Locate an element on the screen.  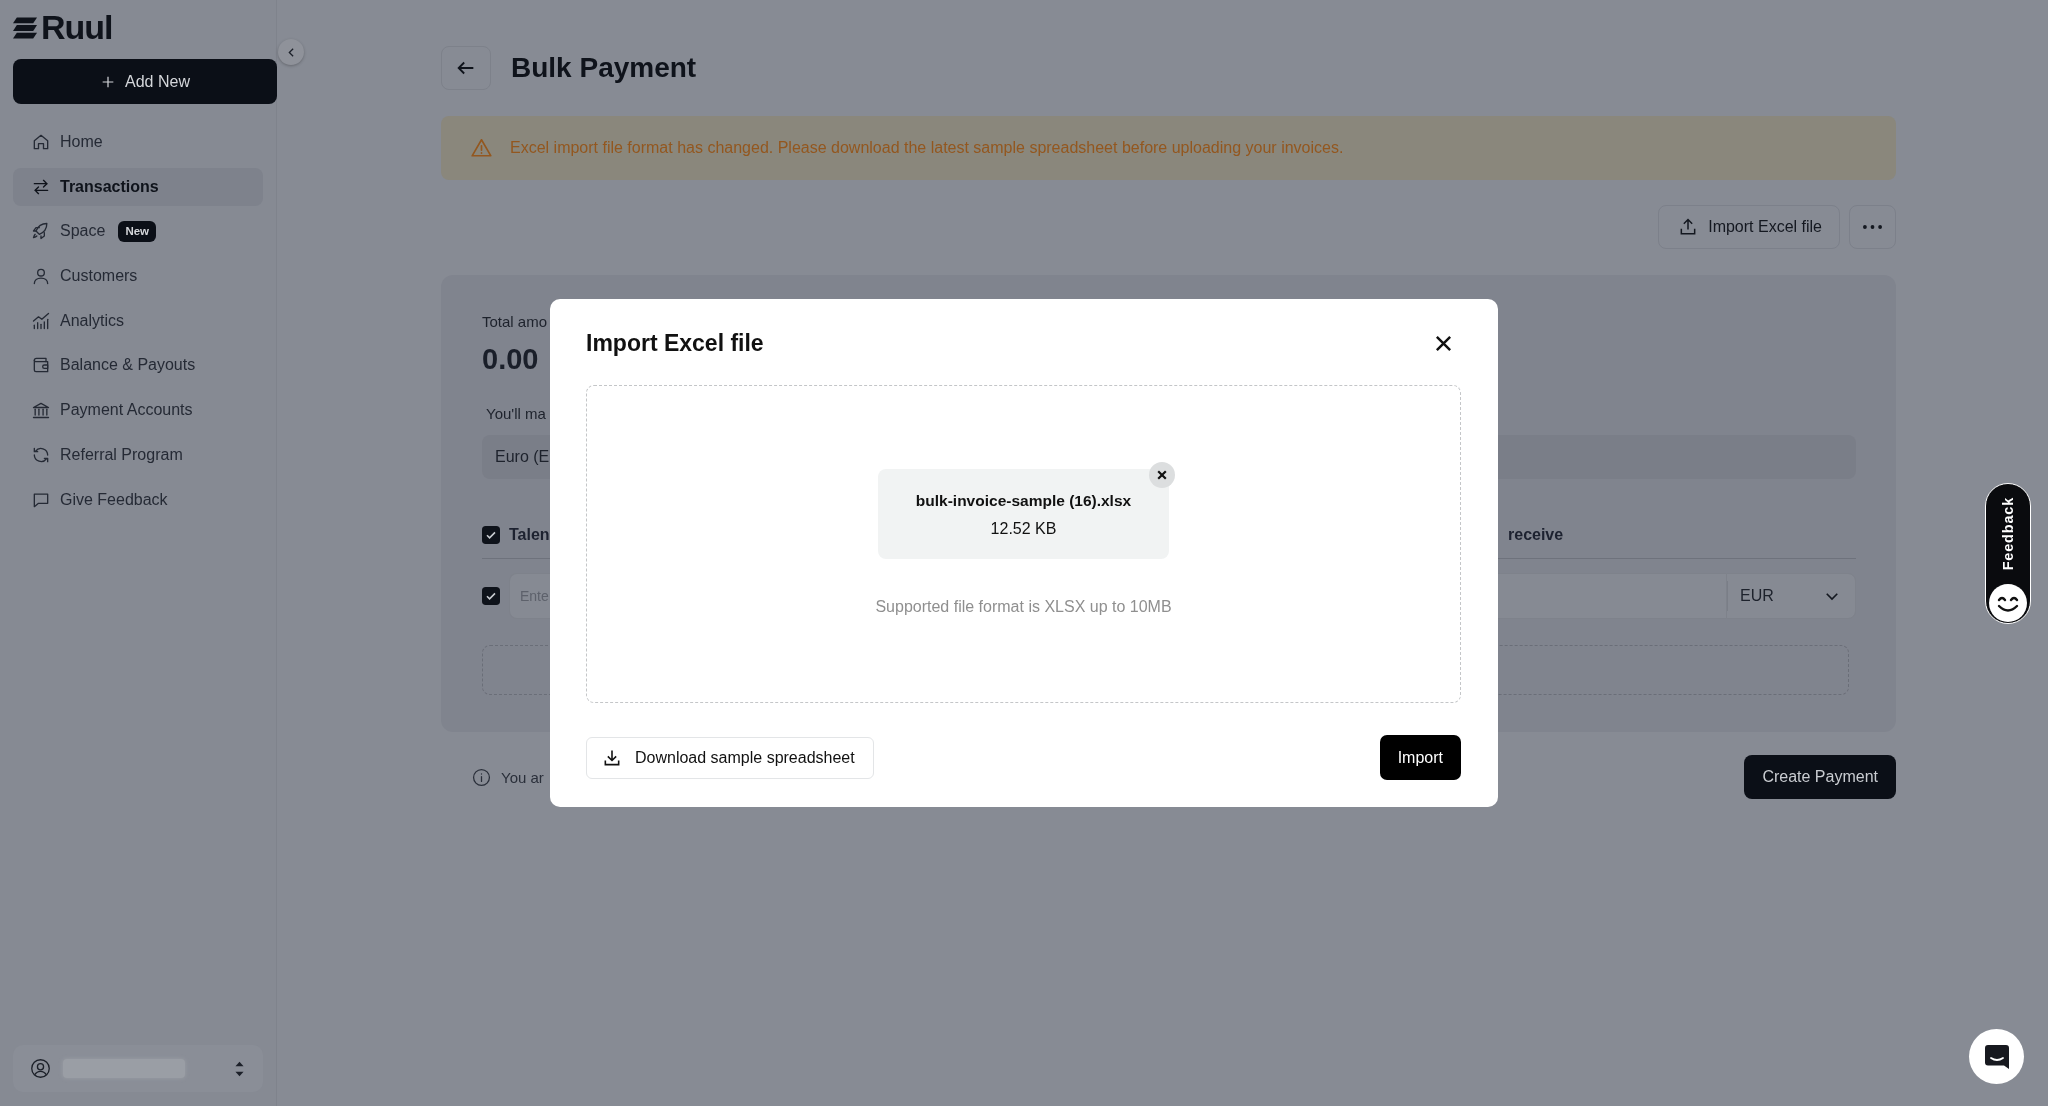
info-text: You ar is located at coordinates (522, 777).